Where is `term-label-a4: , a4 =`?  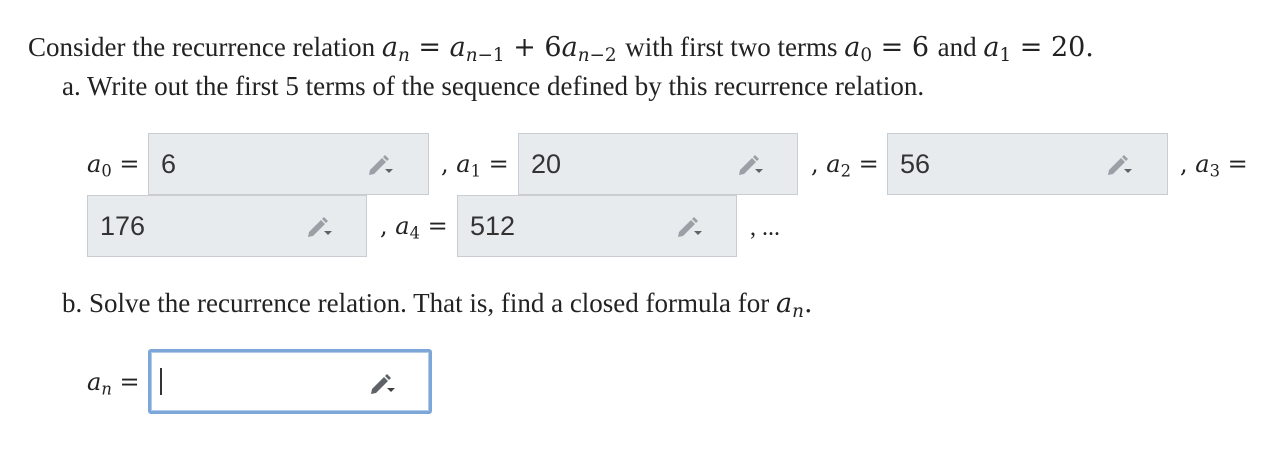
term-label-a4: , a4 = is located at coordinates (414, 227).